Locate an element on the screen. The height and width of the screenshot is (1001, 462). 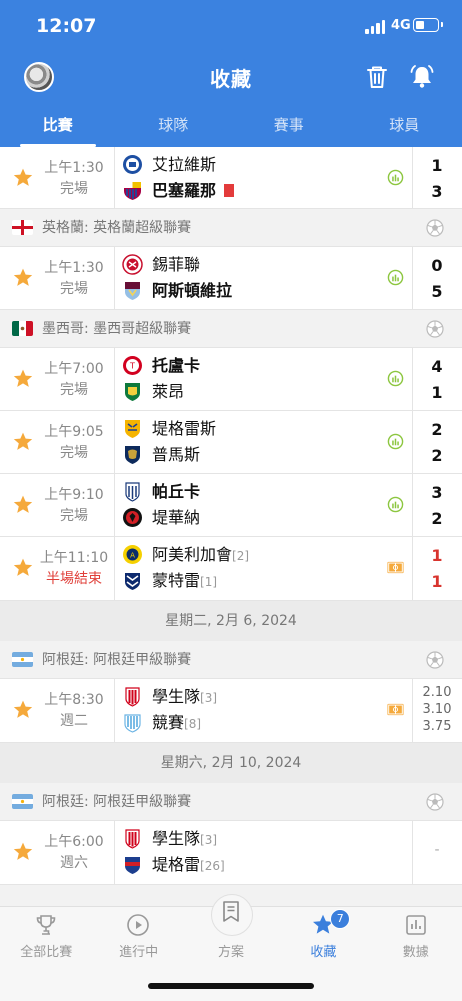
tigres-crest-icon is located at coordinates (132, 428).